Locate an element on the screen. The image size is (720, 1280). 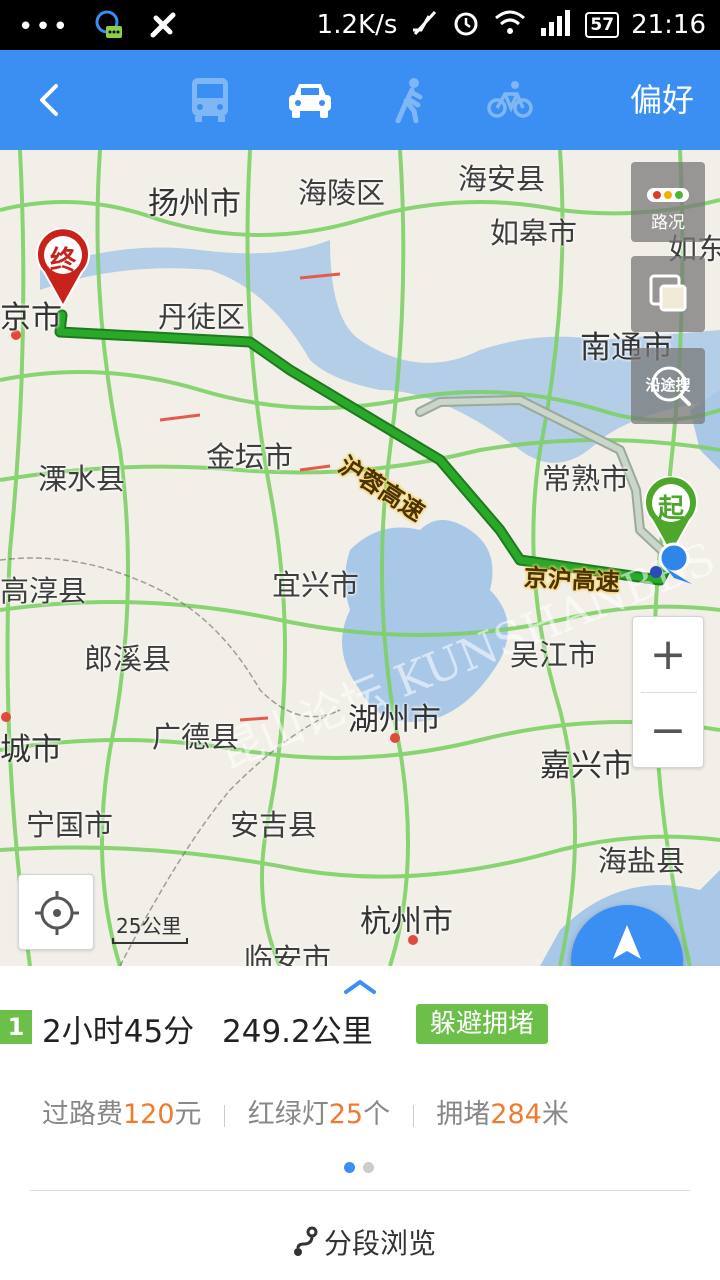
back-button is located at coordinates (52, 100).